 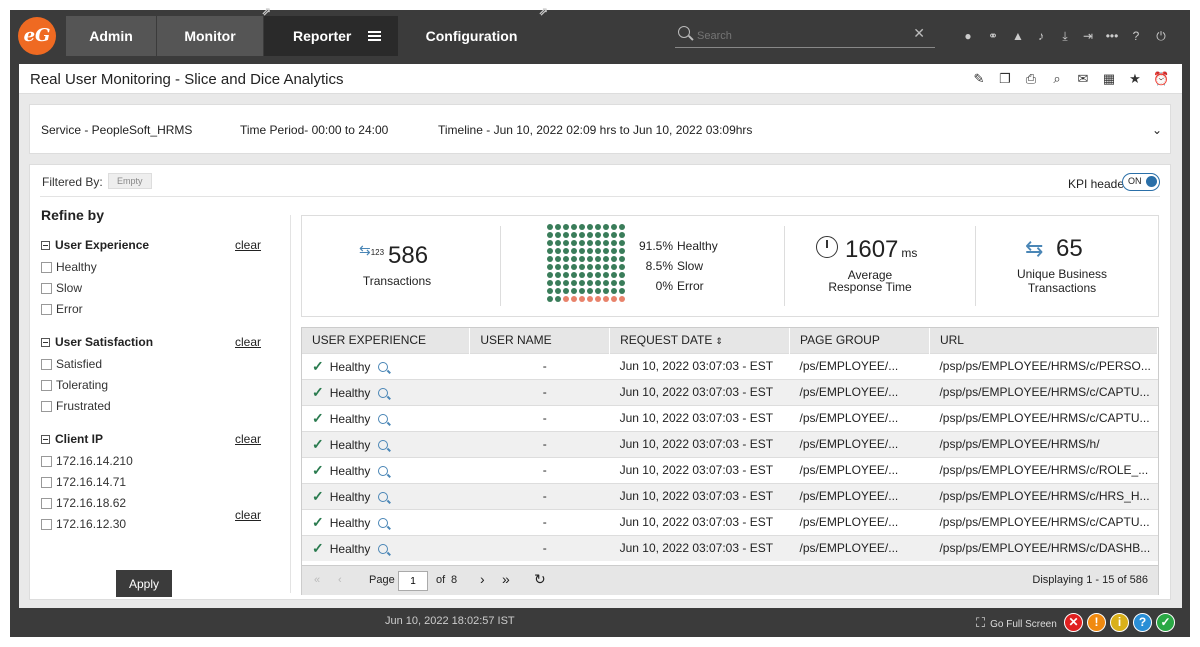 What do you see at coordinates (473, 31) in the screenshot?
I see `tab-configuration: Configuration ⇗` at bounding box center [473, 31].